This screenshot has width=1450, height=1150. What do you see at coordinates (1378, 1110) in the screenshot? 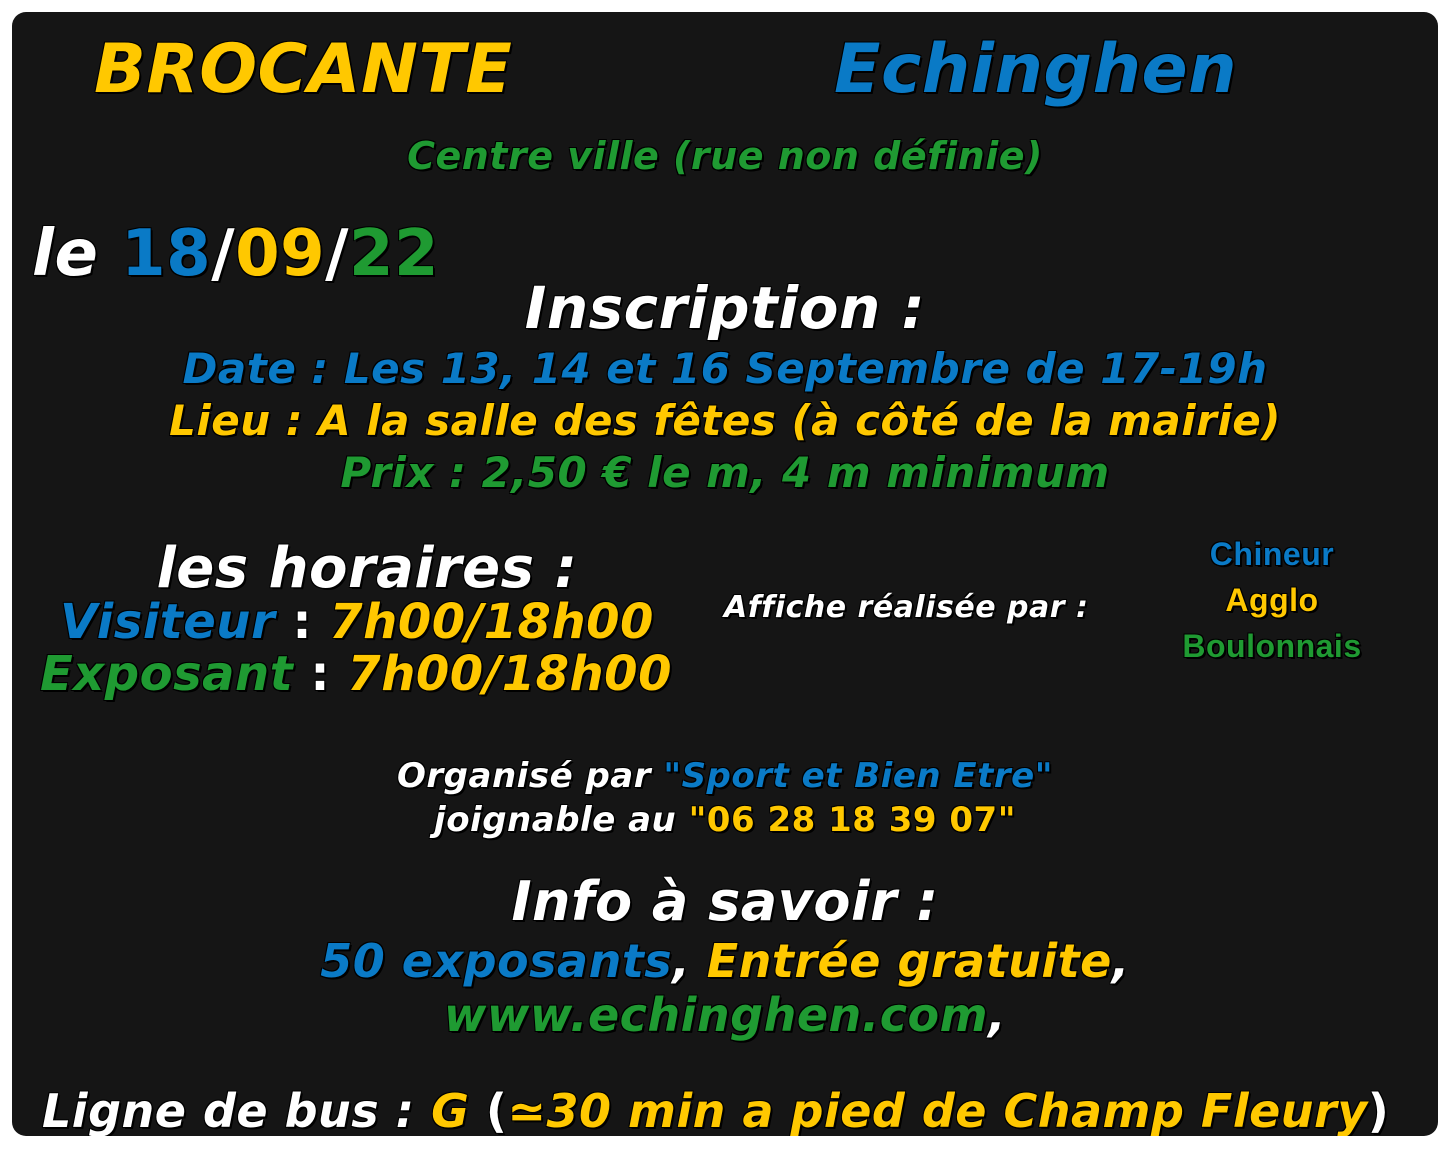
I see `bus-paren-close: )` at bounding box center [1378, 1110].